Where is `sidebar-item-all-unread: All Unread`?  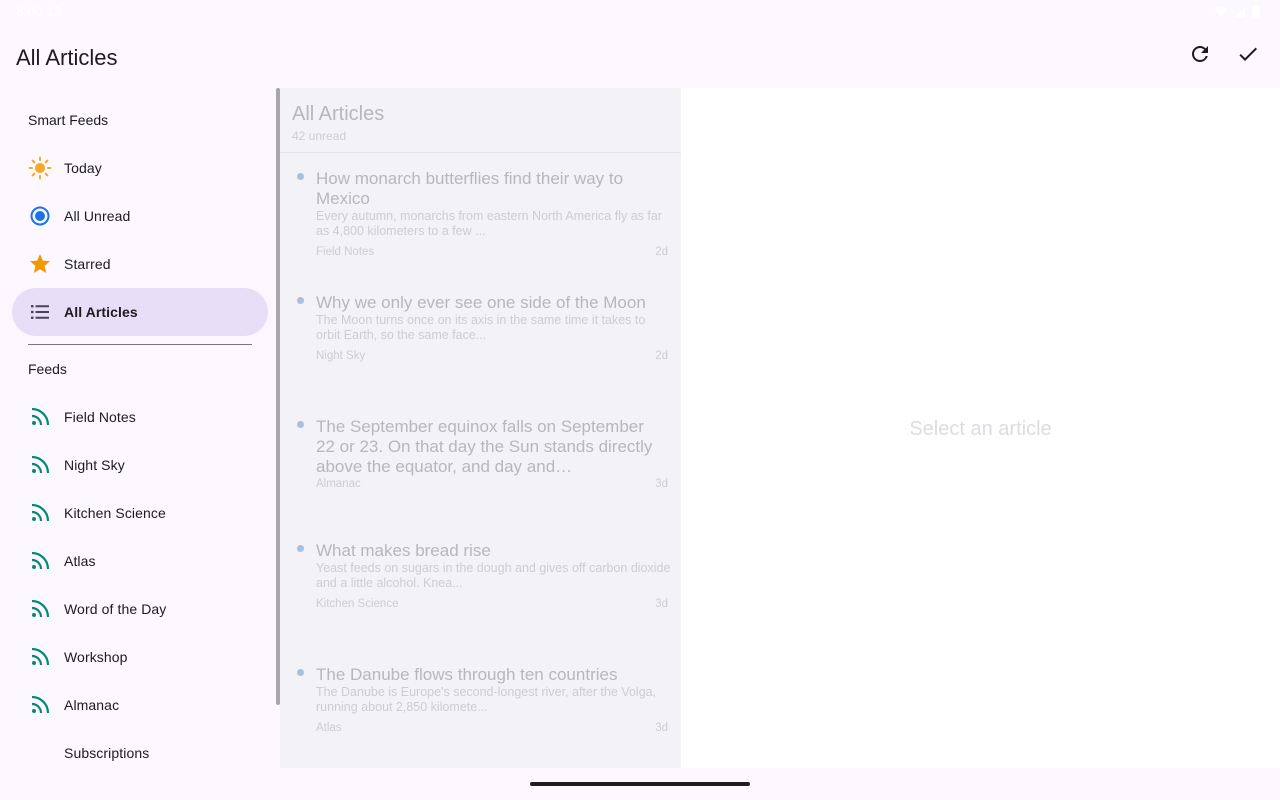 sidebar-item-all-unread: All Unread is located at coordinates (140, 216).